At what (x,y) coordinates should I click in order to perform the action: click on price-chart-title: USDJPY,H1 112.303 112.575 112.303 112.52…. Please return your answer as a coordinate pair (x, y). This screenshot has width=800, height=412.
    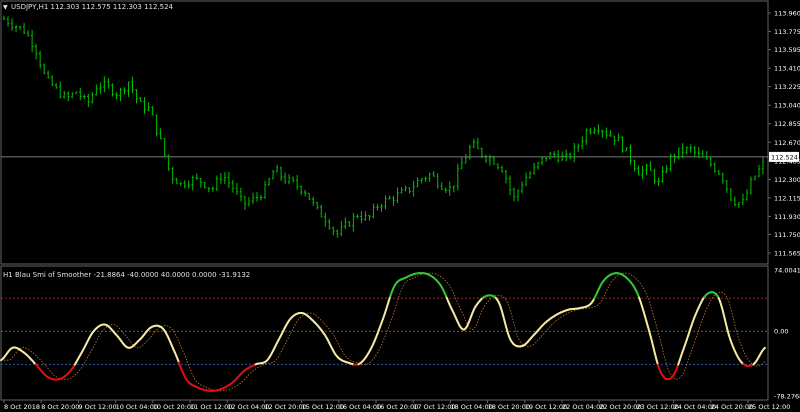
    Looking at the image, I should click on (92, 7).